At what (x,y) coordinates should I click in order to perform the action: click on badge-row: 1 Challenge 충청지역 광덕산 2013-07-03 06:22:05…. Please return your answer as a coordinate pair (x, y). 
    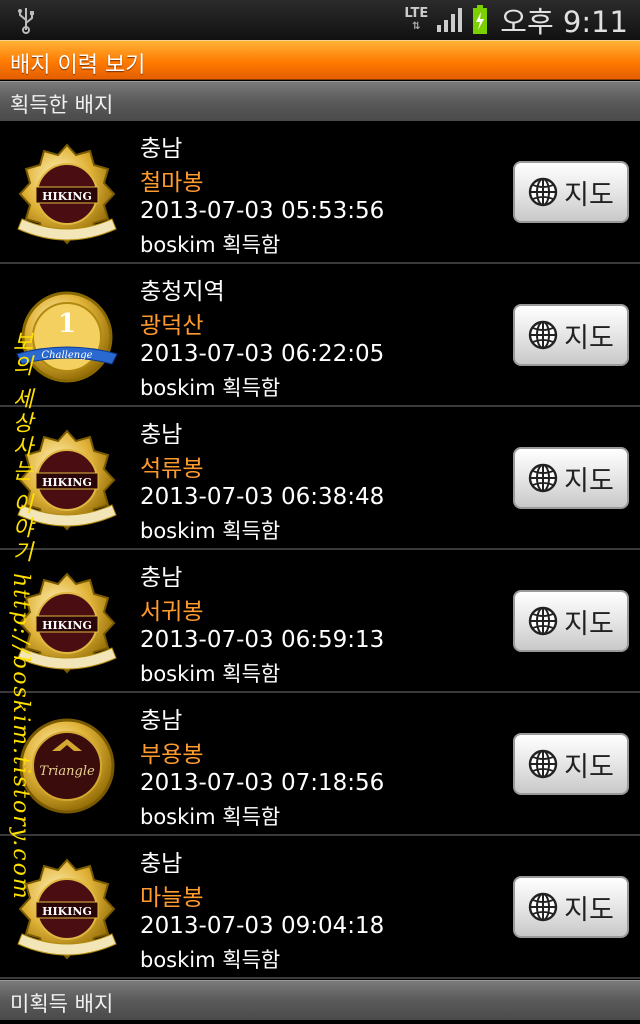
    Looking at the image, I should click on (320, 335).